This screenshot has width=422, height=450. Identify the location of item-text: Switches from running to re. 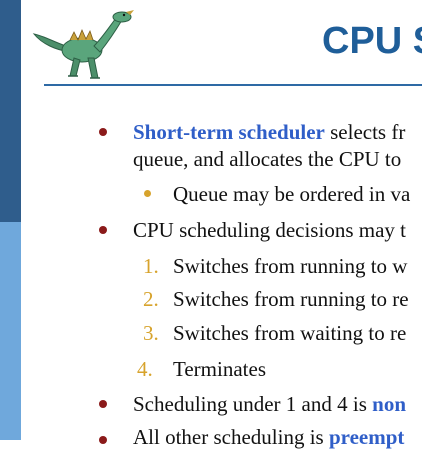
(291, 299).